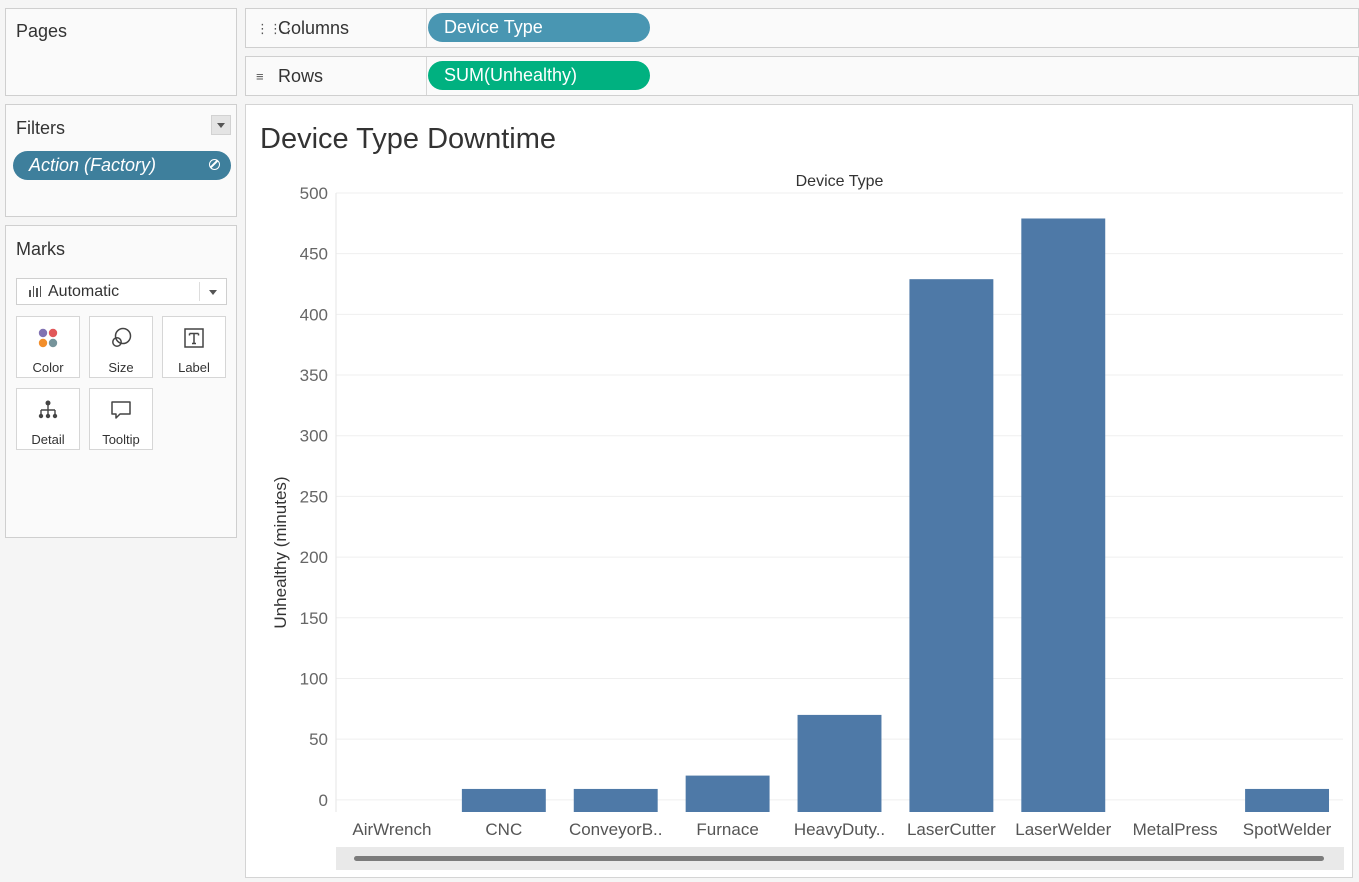  I want to click on scrollbar-thumb, so click(839, 858).